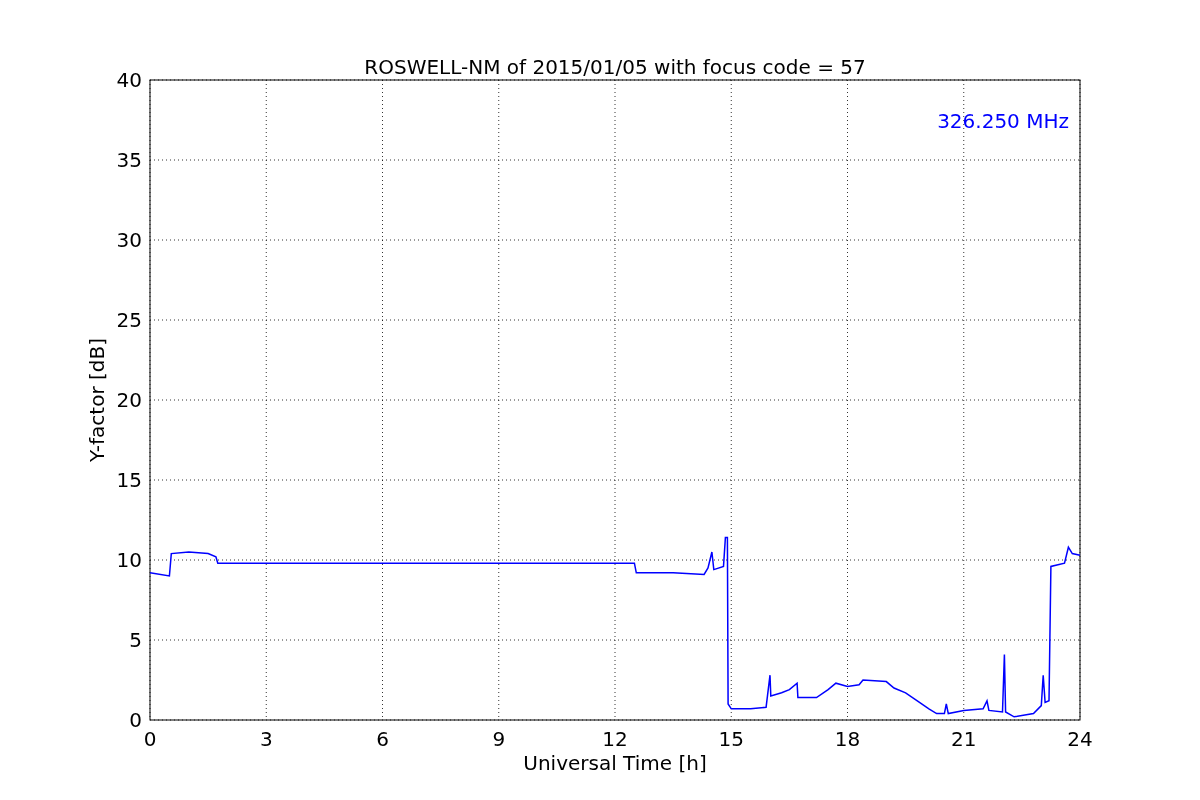 This screenshot has height=800, width=1200. Describe the element at coordinates (1080, 739) in the screenshot. I see `x-tick-label: 24` at that location.